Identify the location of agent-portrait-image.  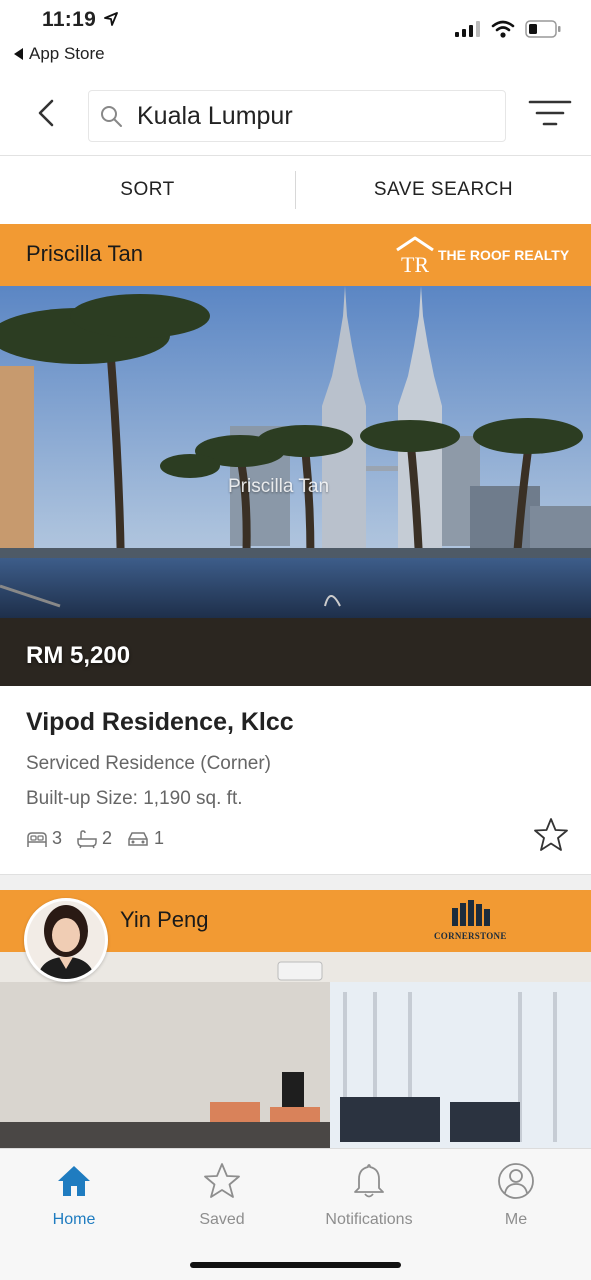
(66, 940).